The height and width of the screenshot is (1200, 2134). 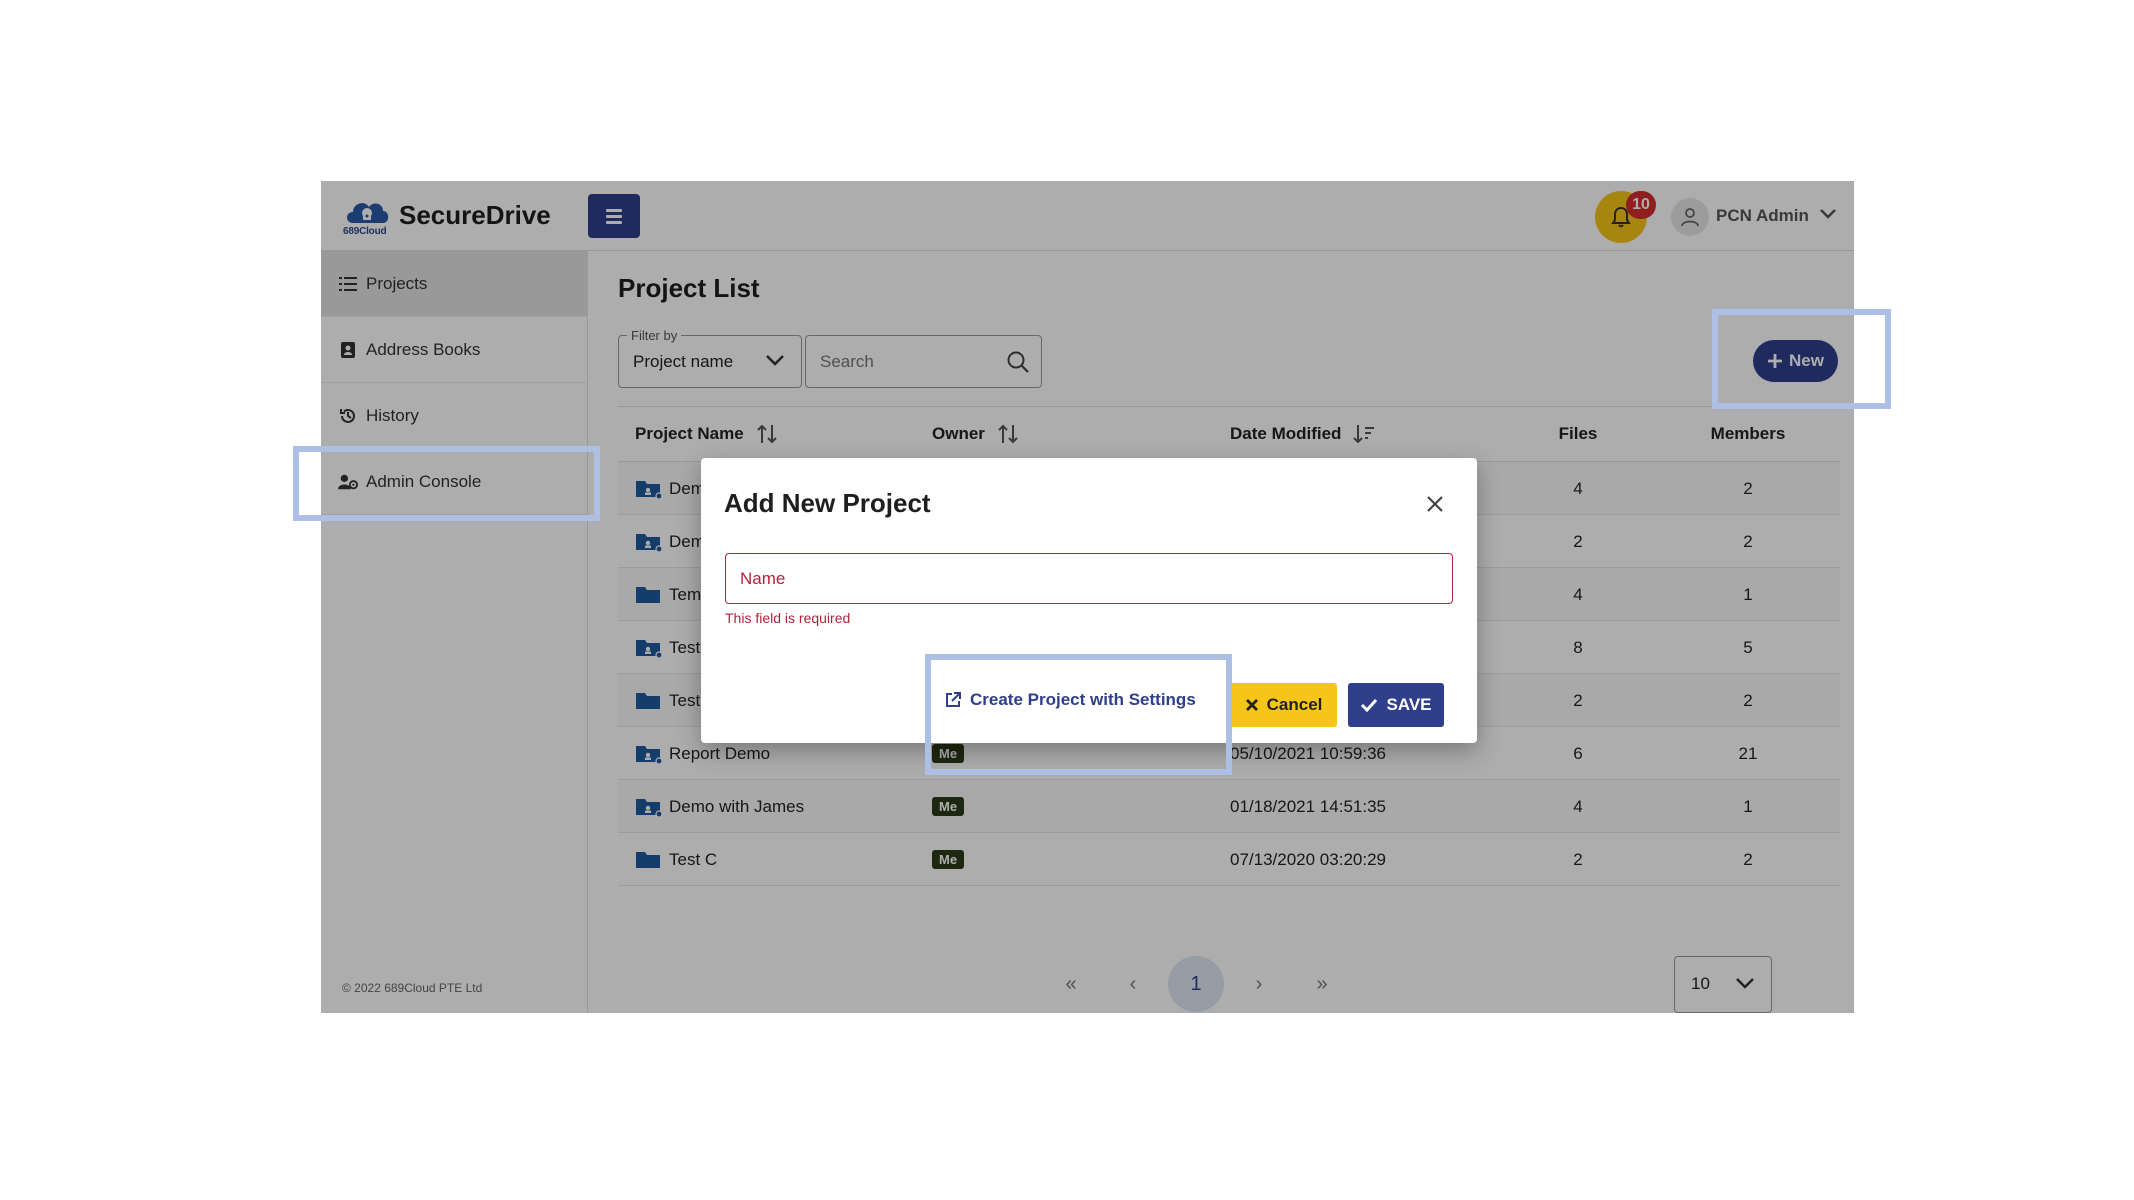 I want to click on project-name-field, so click(x=1089, y=578).